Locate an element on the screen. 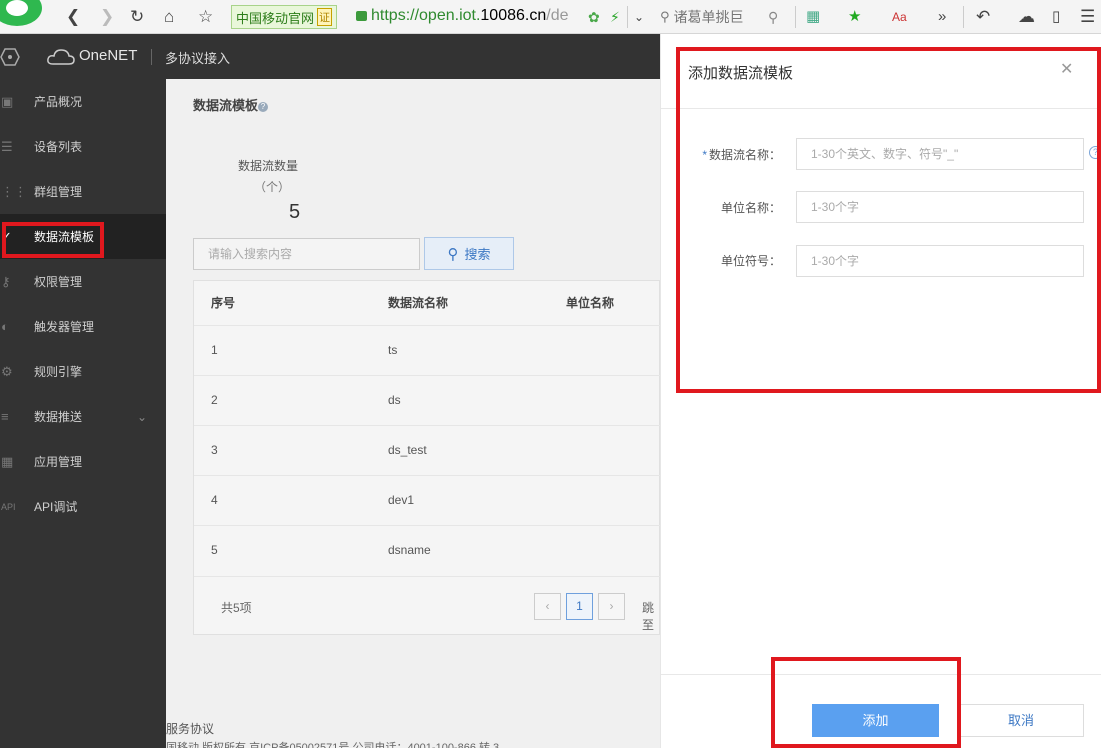  sidebar-item-label: API调试 is located at coordinates (56, 507).